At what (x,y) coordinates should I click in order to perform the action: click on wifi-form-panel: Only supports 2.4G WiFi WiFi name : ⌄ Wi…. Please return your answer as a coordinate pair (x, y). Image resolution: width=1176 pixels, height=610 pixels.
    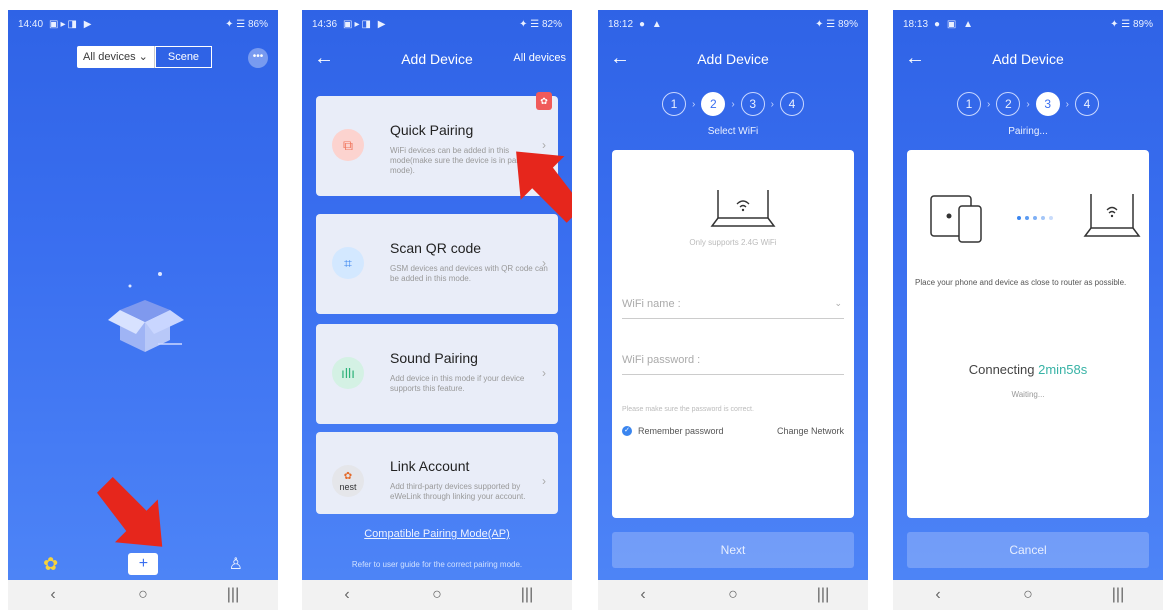
    Looking at the image, I should click on (733, 334).